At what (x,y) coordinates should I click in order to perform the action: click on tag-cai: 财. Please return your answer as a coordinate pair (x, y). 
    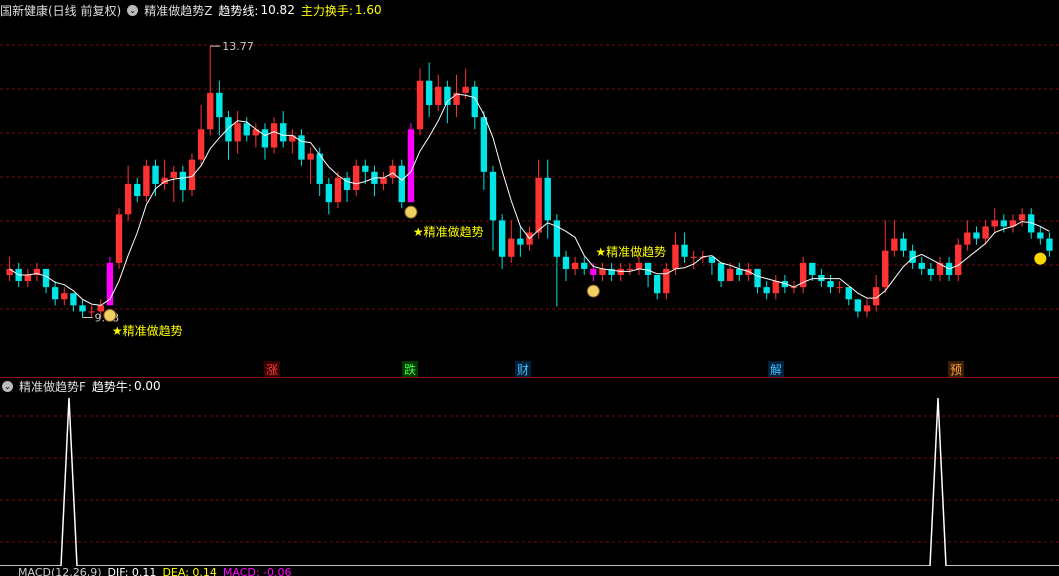
    Looking at the image, I should click on (523, 369).